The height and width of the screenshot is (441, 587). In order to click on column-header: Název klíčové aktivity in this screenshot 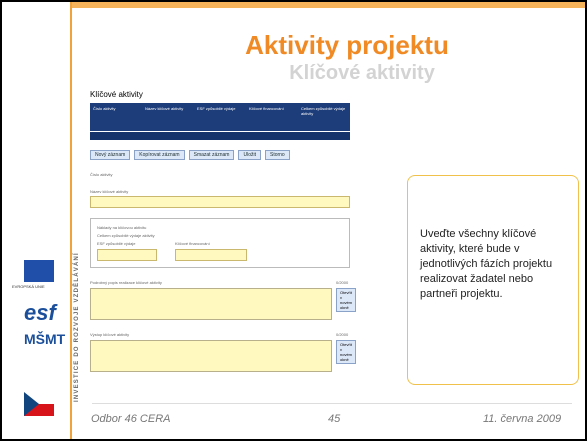, I will do `click(168, 117)`.